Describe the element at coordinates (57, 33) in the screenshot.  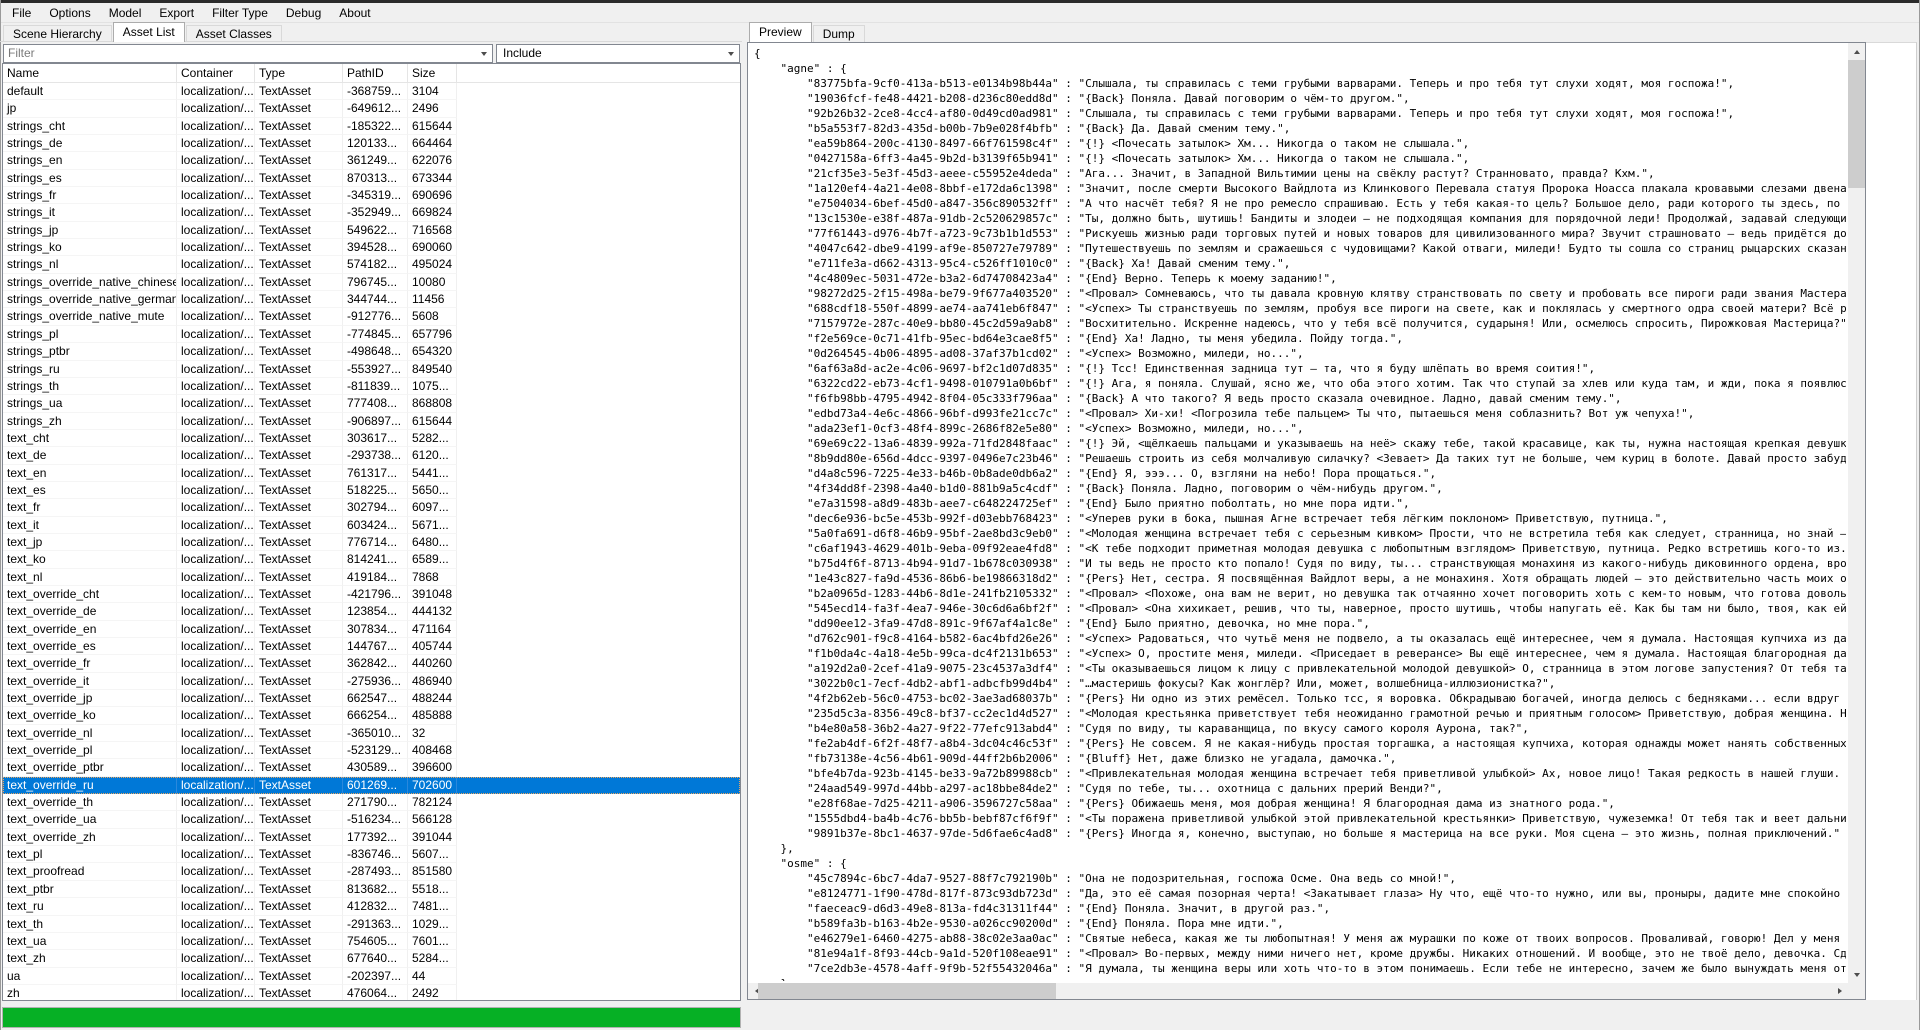
I see `tab-scene-hierarchy: Scene Hierarchy` at that location.